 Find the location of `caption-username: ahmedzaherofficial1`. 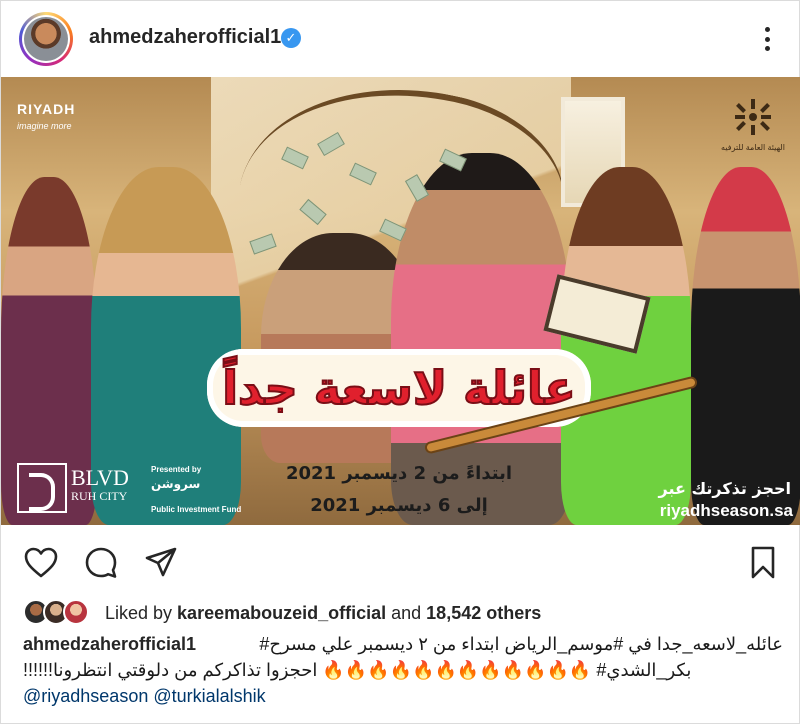

caption-username: ahmedzaherofficial1 is located at coordinates (109, 644).